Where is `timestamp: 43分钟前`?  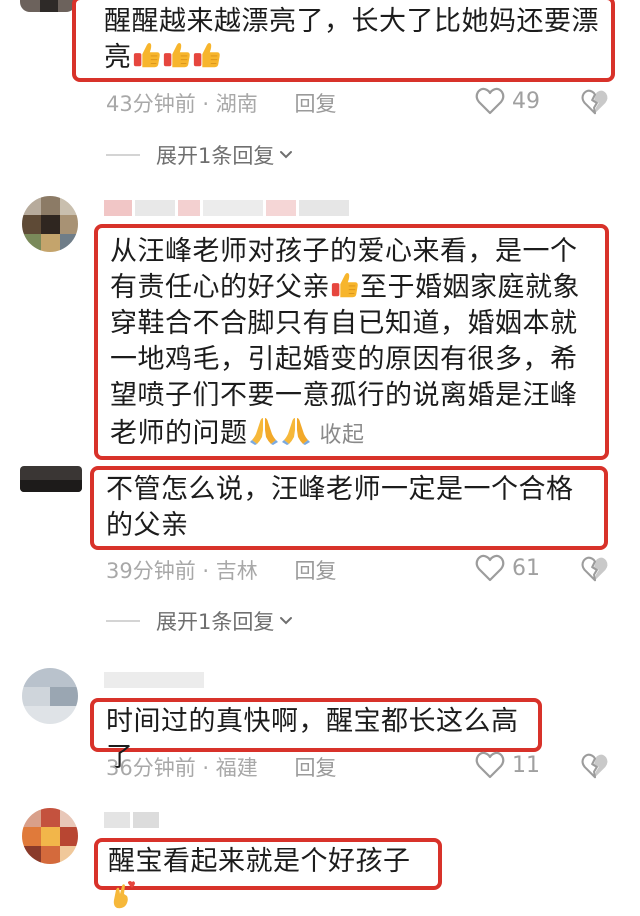 timestamp: 43分钟前 is located at coordinates (151, 104).